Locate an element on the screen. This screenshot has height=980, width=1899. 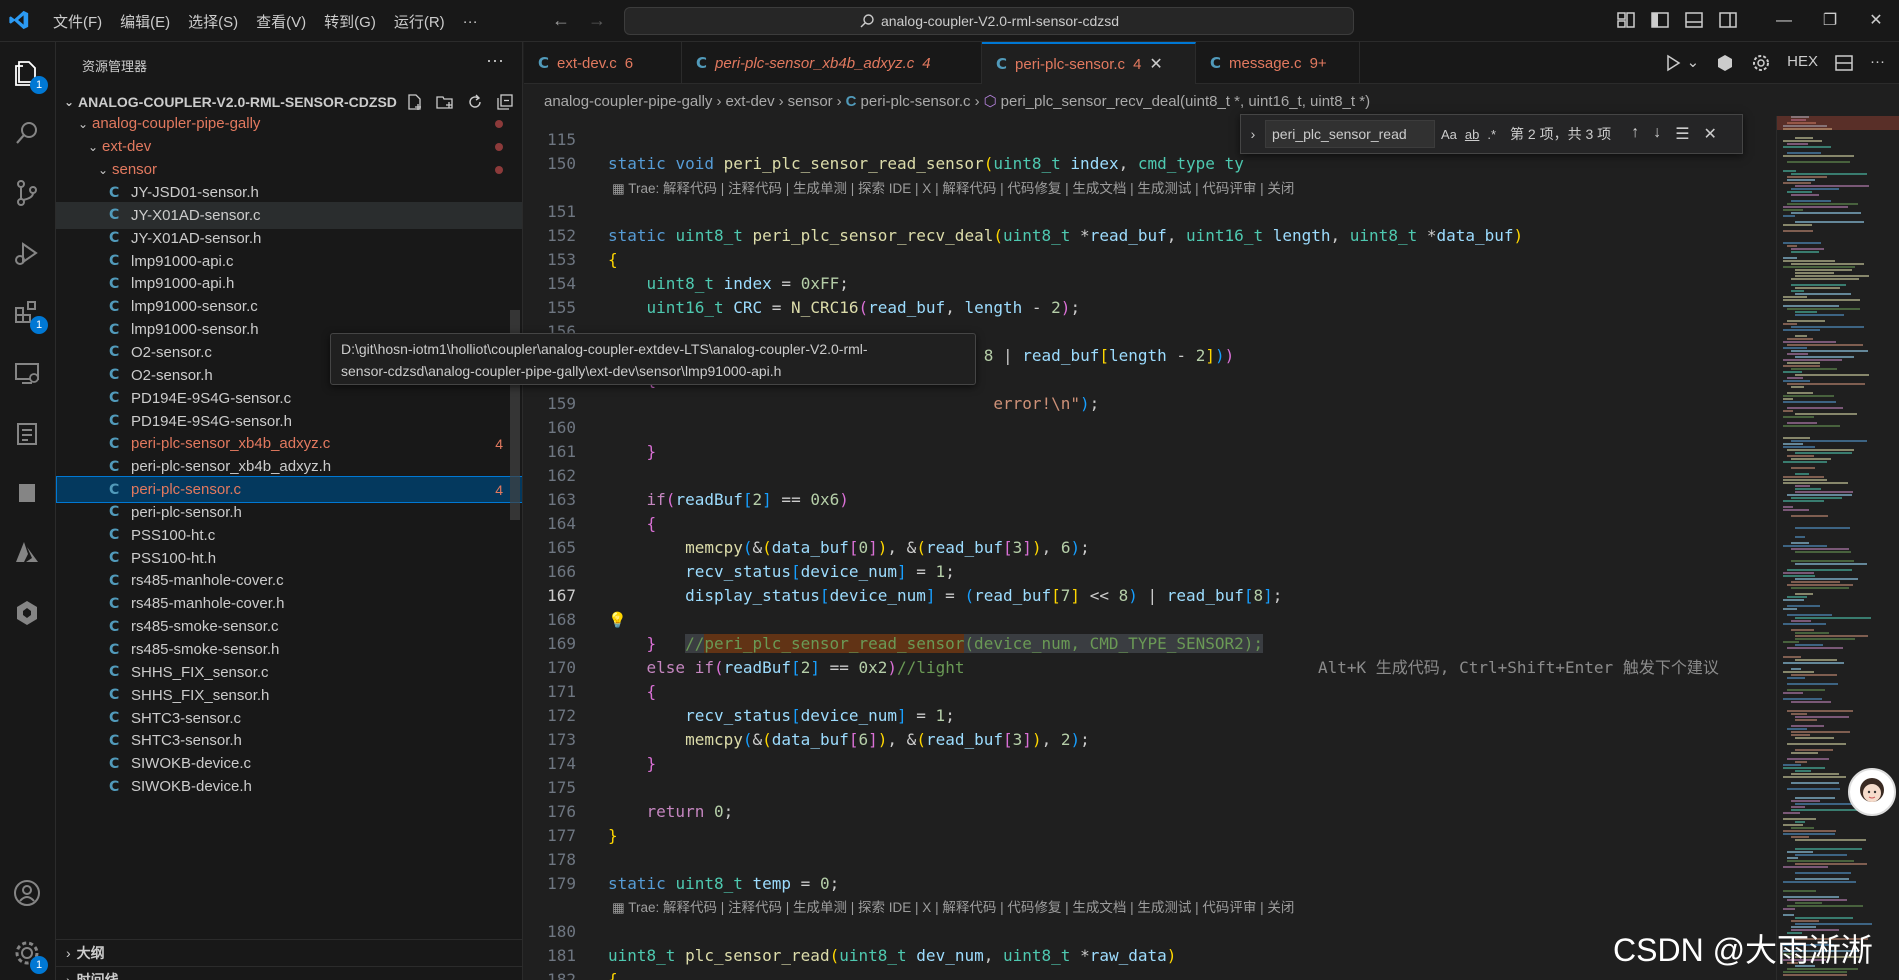
toggle-panel-icon is located at coordinates (1694, 20).